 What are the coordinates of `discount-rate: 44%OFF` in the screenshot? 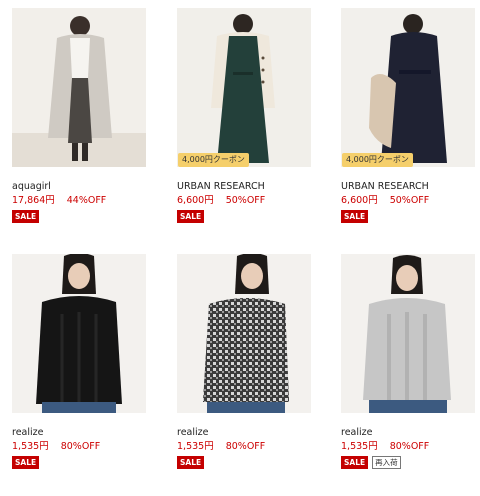 It's located at (86, 200).